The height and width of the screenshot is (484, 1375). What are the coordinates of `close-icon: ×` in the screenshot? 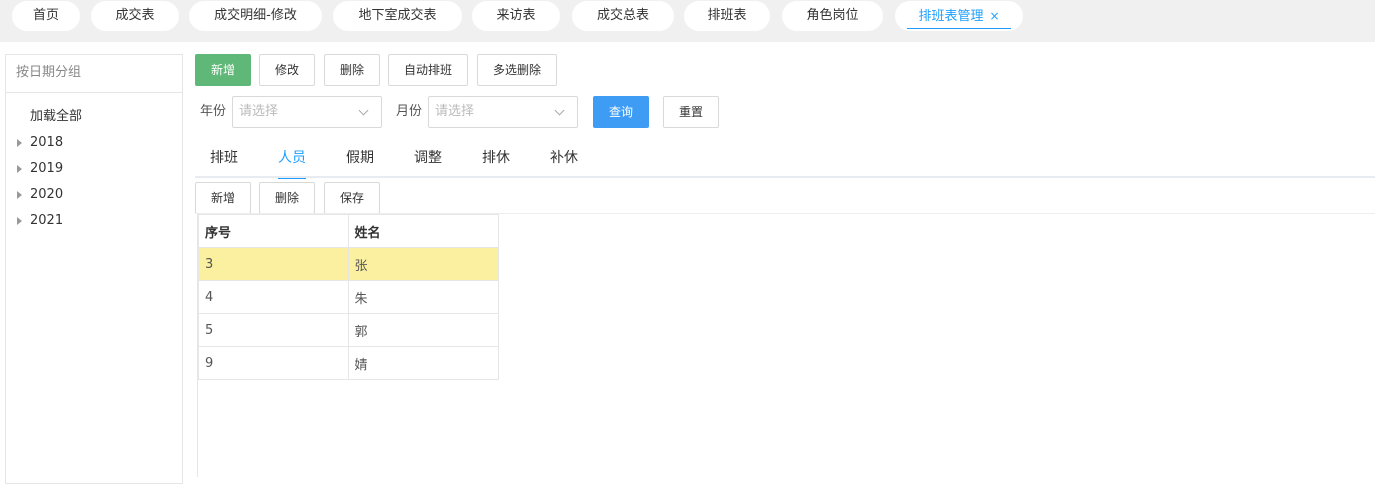 It's located at (994, 16).